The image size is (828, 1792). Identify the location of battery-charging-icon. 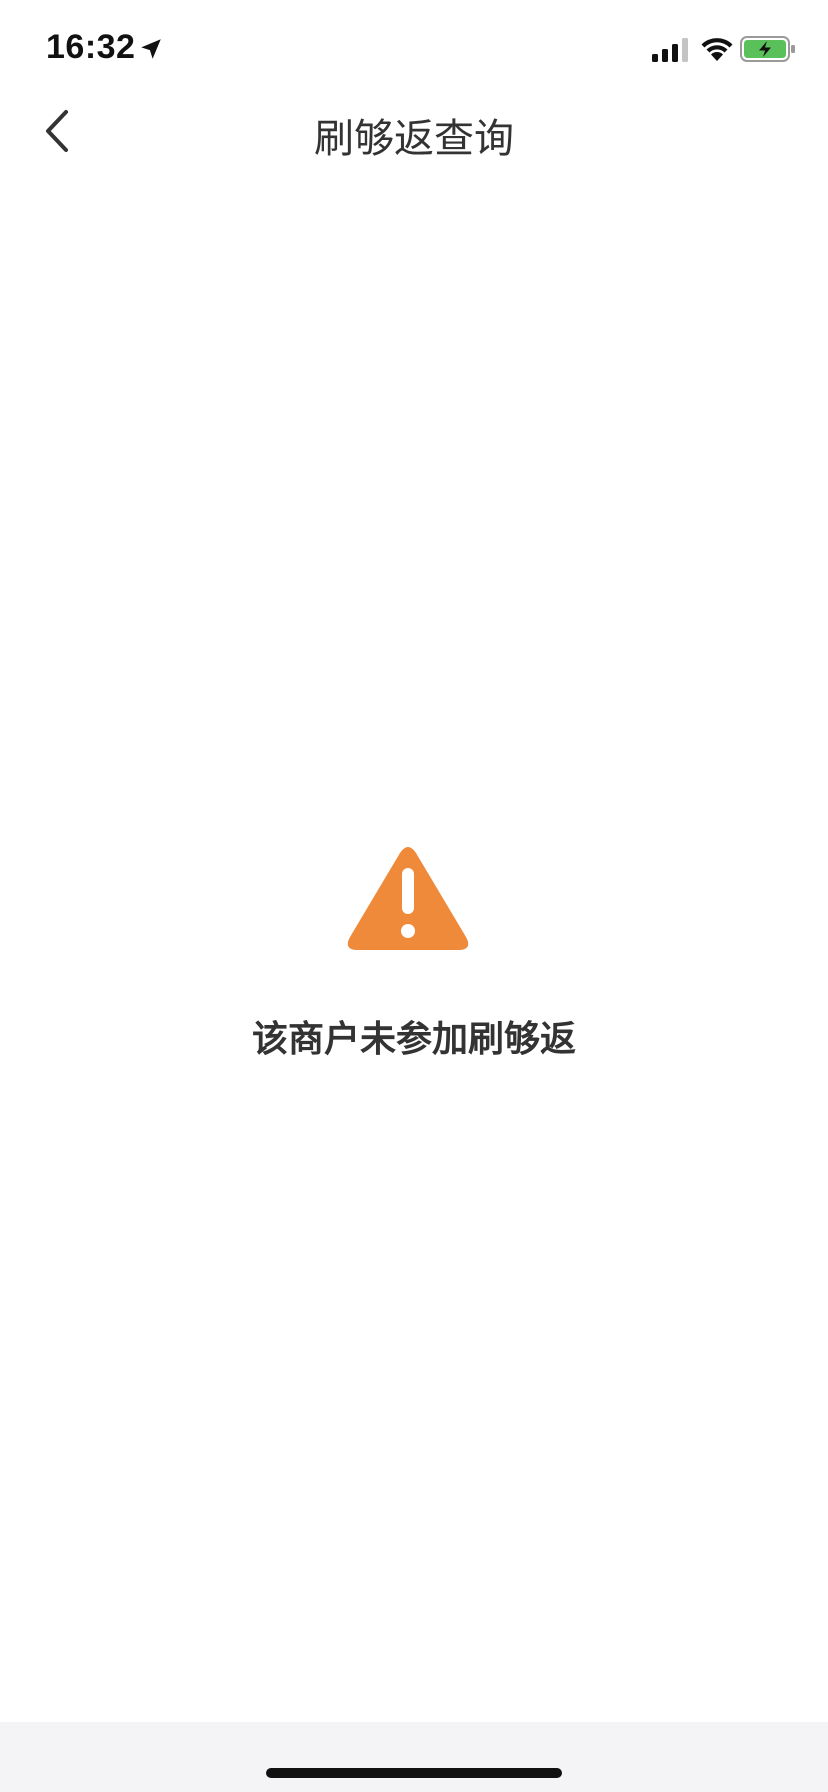
(767, 49).